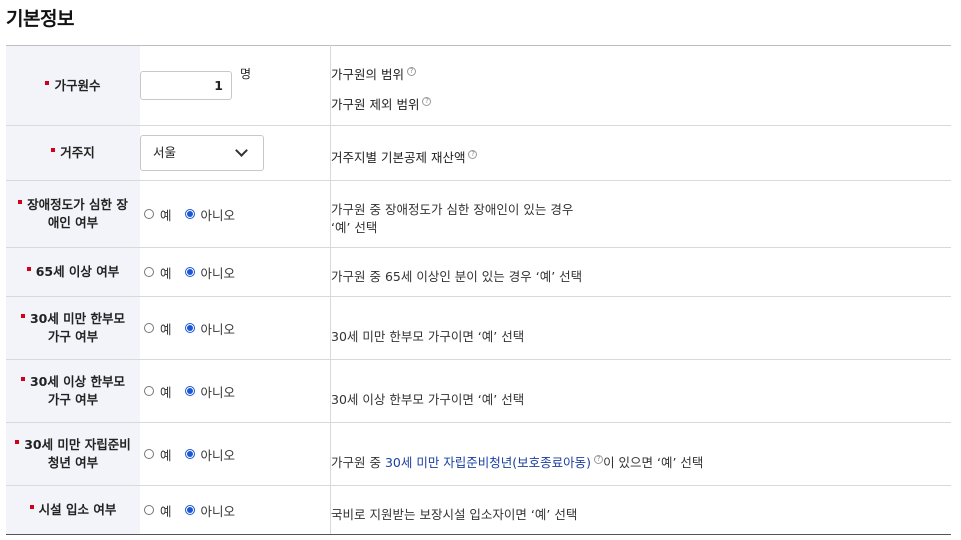 The width and height of the screenshot is (961, 540). I want to click on row-label: 가구원수, so click(73, 85).